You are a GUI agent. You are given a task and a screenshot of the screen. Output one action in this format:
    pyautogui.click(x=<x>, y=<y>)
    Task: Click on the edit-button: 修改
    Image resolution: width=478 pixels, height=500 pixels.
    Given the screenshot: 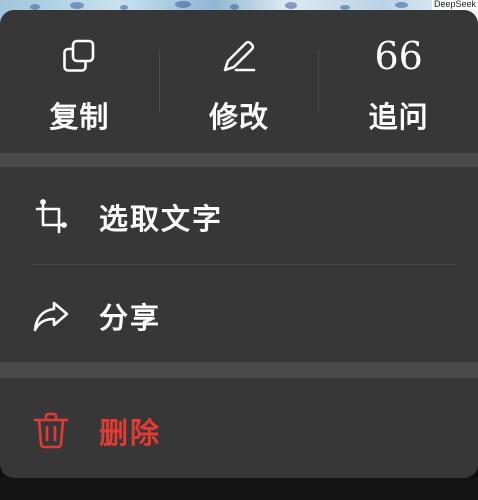 What is the action you would take?
    pyautogui.click(x=239, y=81)
    